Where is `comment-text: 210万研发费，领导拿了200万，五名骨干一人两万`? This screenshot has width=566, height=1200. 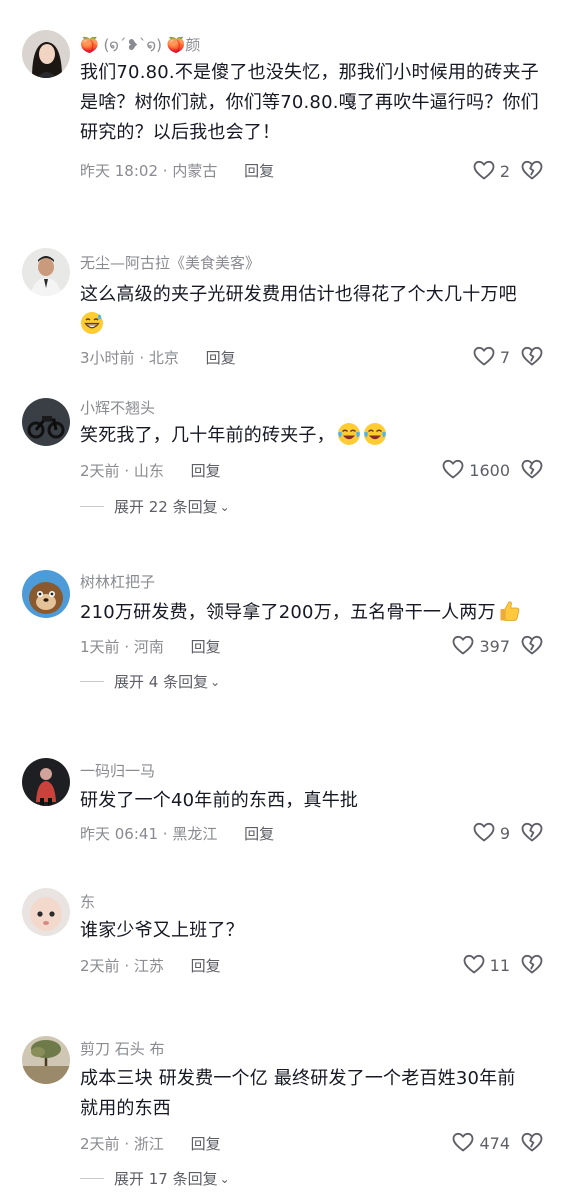 comment-text: 210万研发费，领导拿了200万，五名骨干一人两万 is located at coordinates (313, 613).